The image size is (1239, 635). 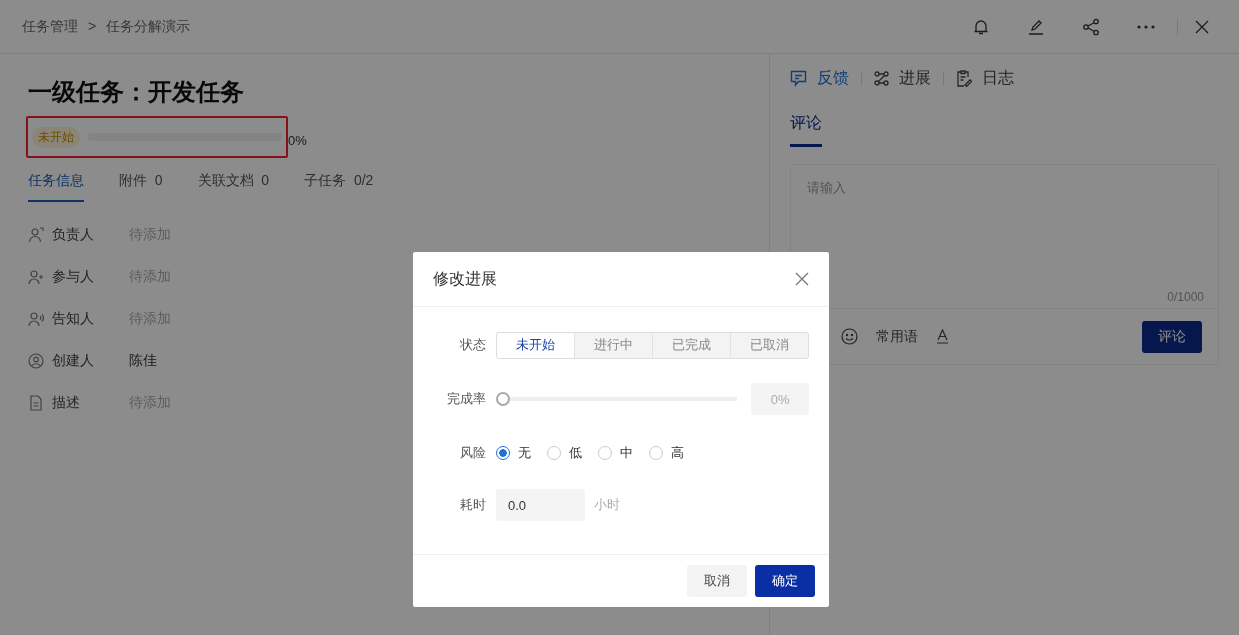 I want to click on more-icon, so click(x=1146, y=26).